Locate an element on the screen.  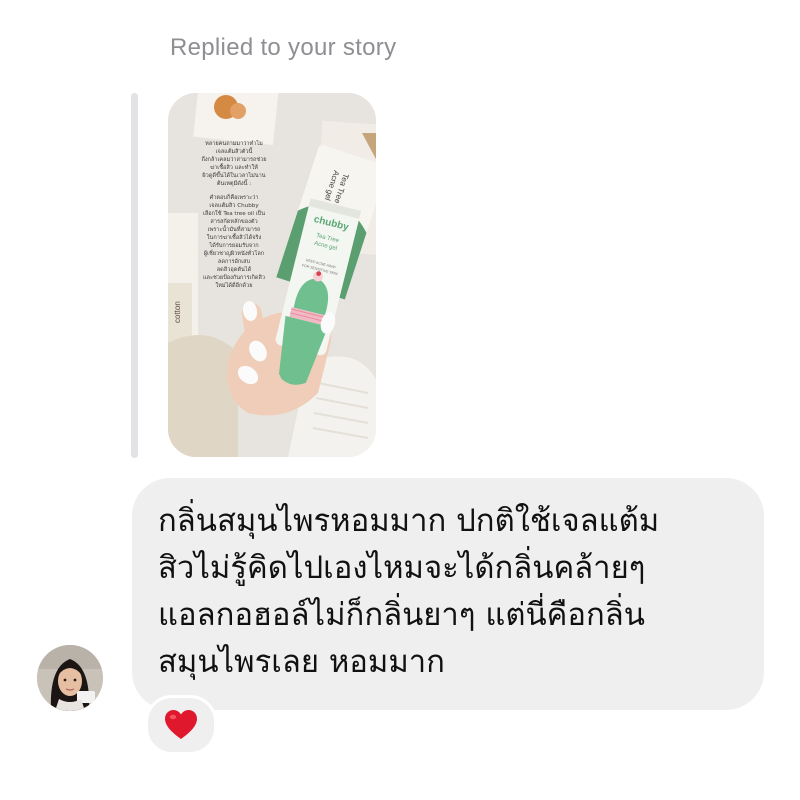
caption-line: ใหม่ได้ดีอีกด้วย is located at coordinates (234, 285).